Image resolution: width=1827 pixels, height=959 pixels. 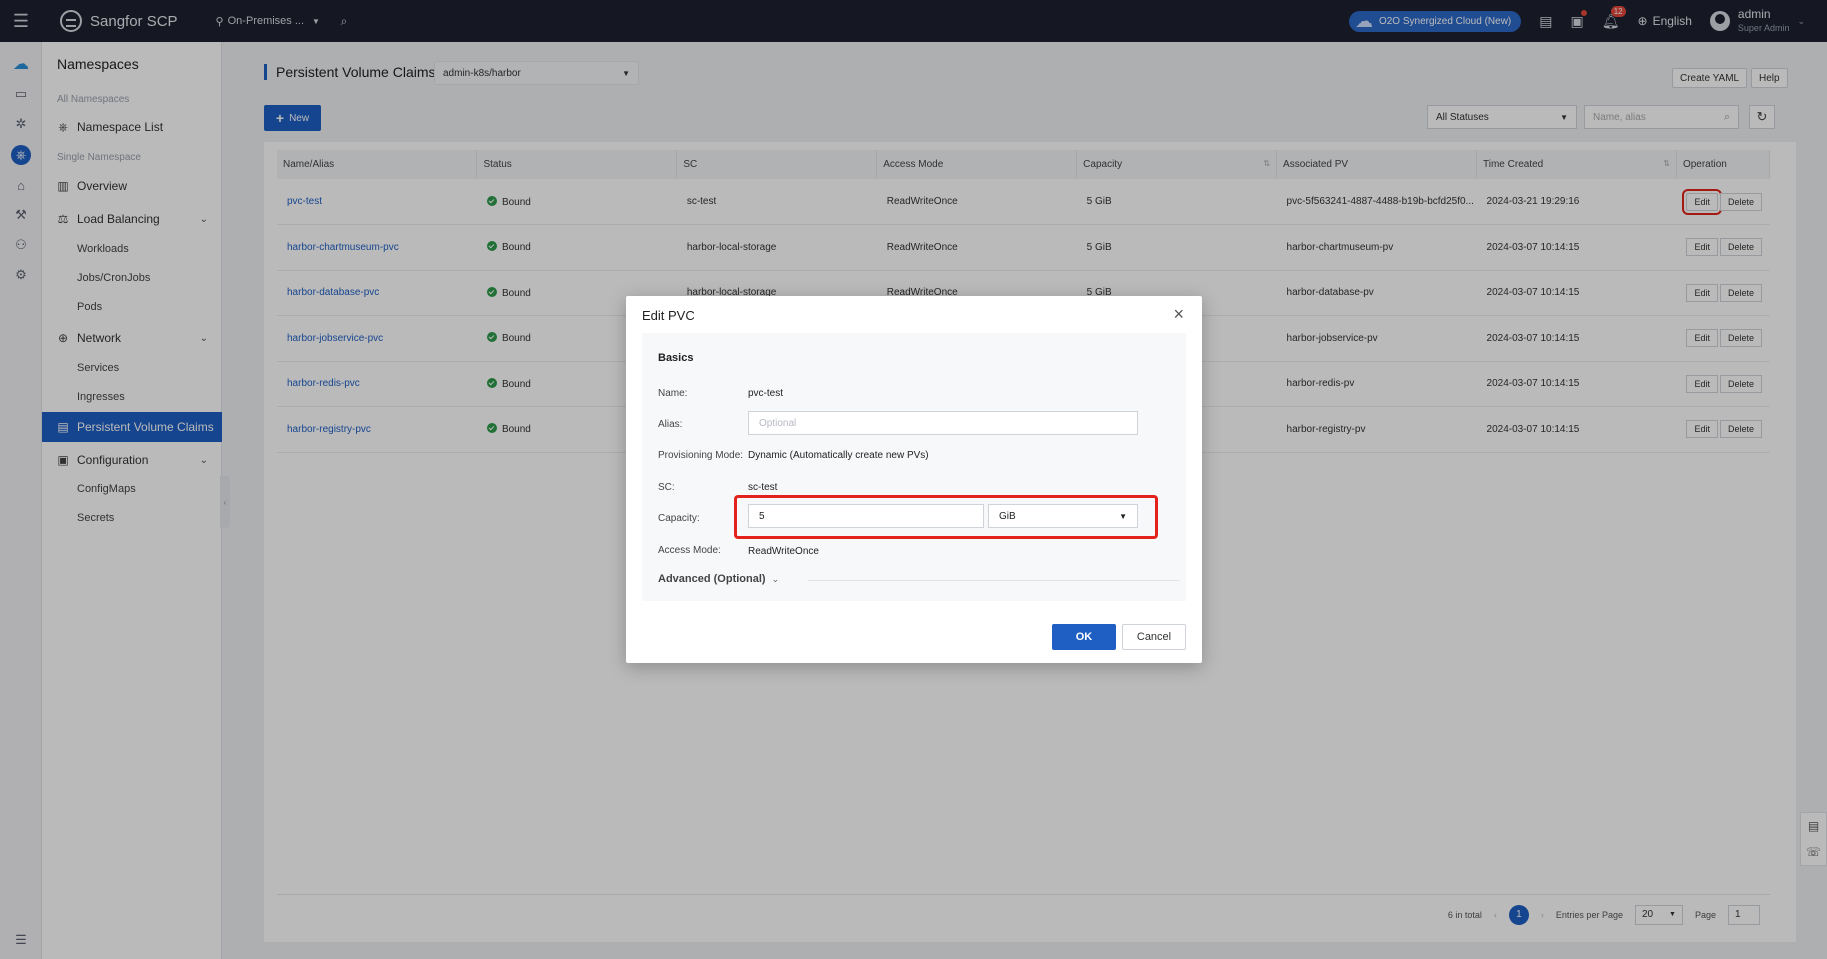 I want to click on capacity-highlight-box, so click(x=946, y=517).